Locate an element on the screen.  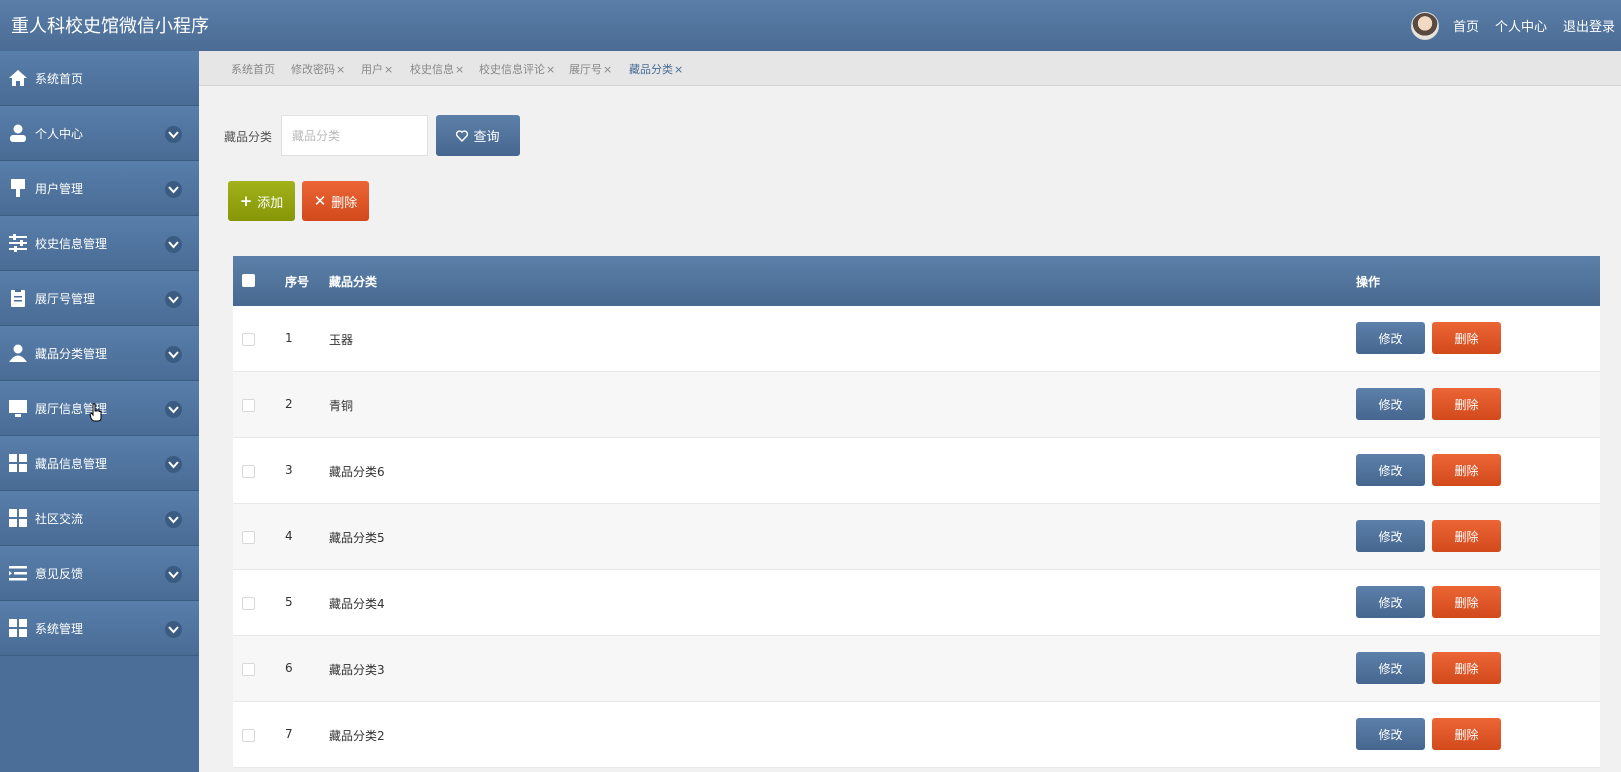
tab-school-history: 校史信息× is located at coordinates (437, 69).